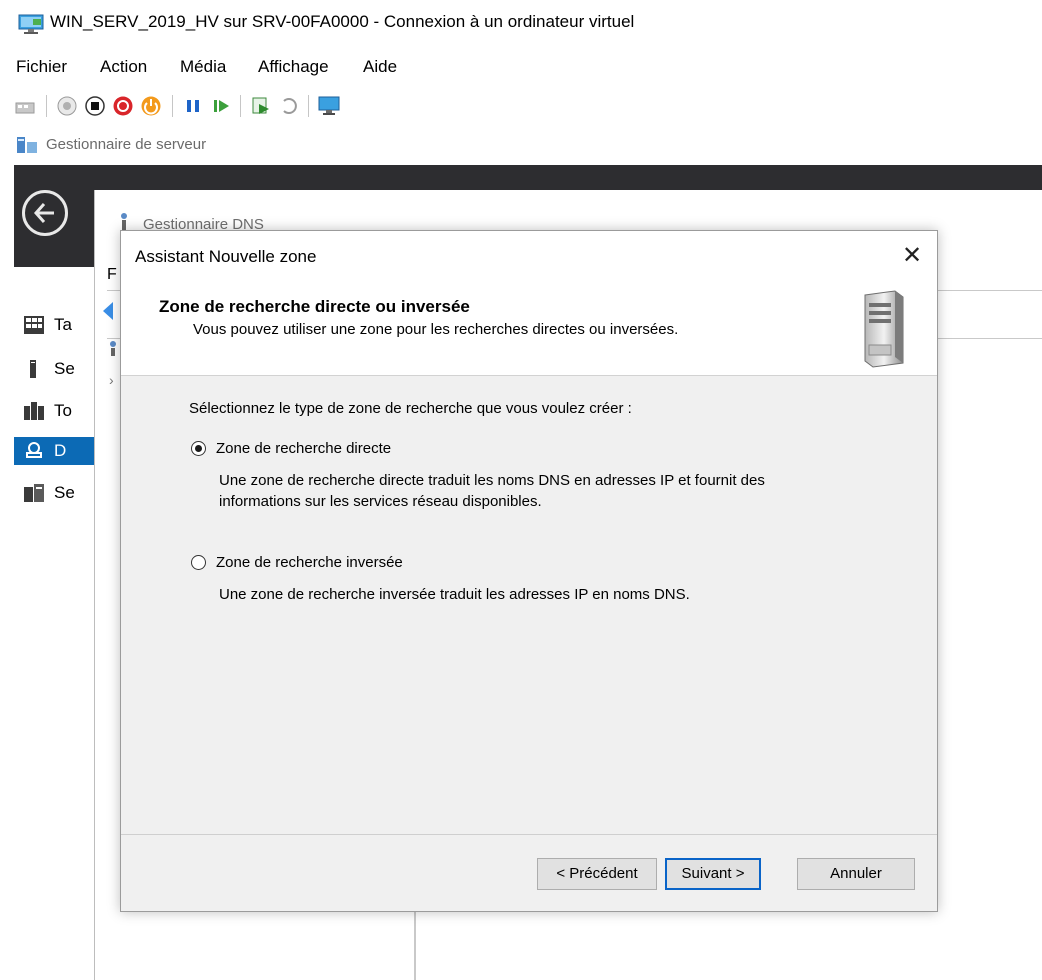  I want to click on sidebar-item-dashboard: Ta, so click(54, 325).